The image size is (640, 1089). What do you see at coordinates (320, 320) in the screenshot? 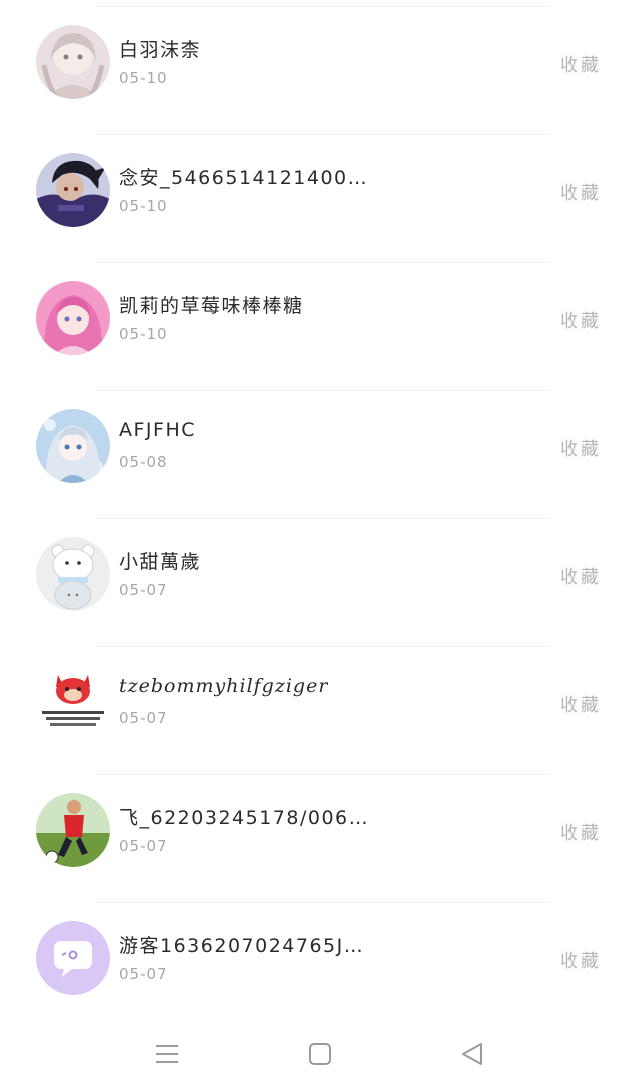
I see `list-item: 凯莉的草莓味棒棒糖 05-10 收藏` at bounding box center [320, 320].